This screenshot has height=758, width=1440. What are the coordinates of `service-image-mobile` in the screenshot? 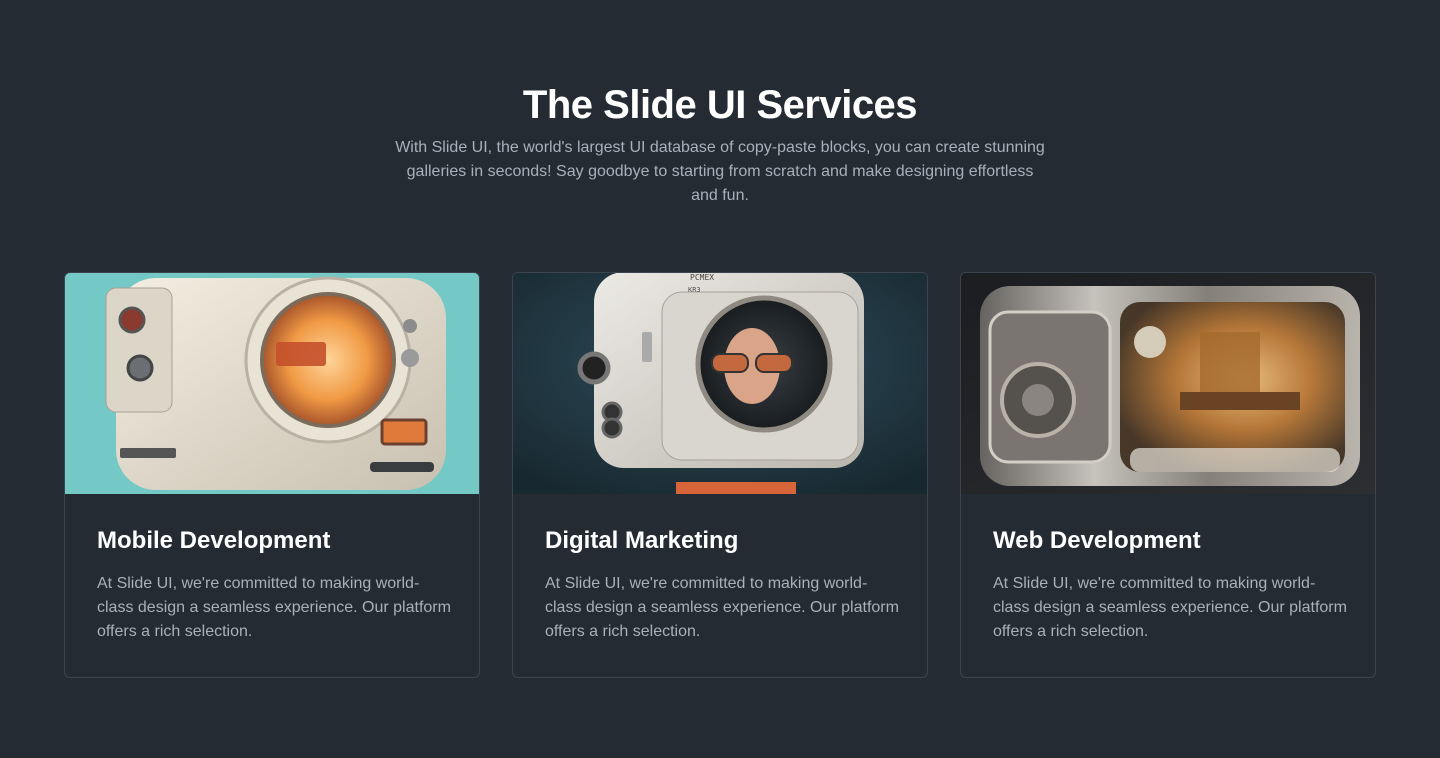 It's located at (272, 383).